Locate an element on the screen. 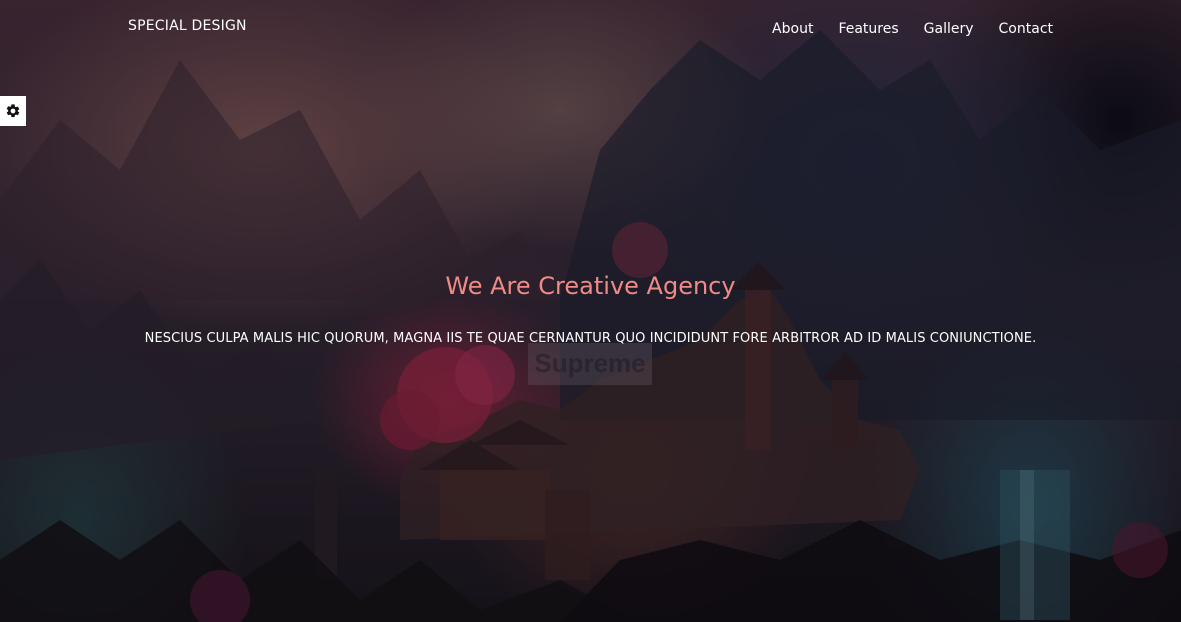 The image size is (1181, 622). settings-toggle-button is located at coordinates (13, 111).